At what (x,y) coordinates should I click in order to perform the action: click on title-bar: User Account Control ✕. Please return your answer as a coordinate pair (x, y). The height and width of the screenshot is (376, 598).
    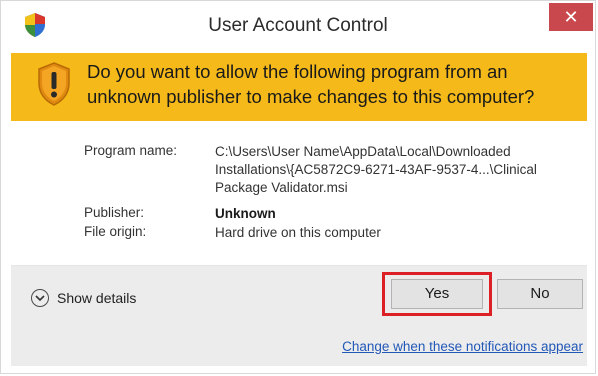
    Looking at the image, I should click on (298, 26).